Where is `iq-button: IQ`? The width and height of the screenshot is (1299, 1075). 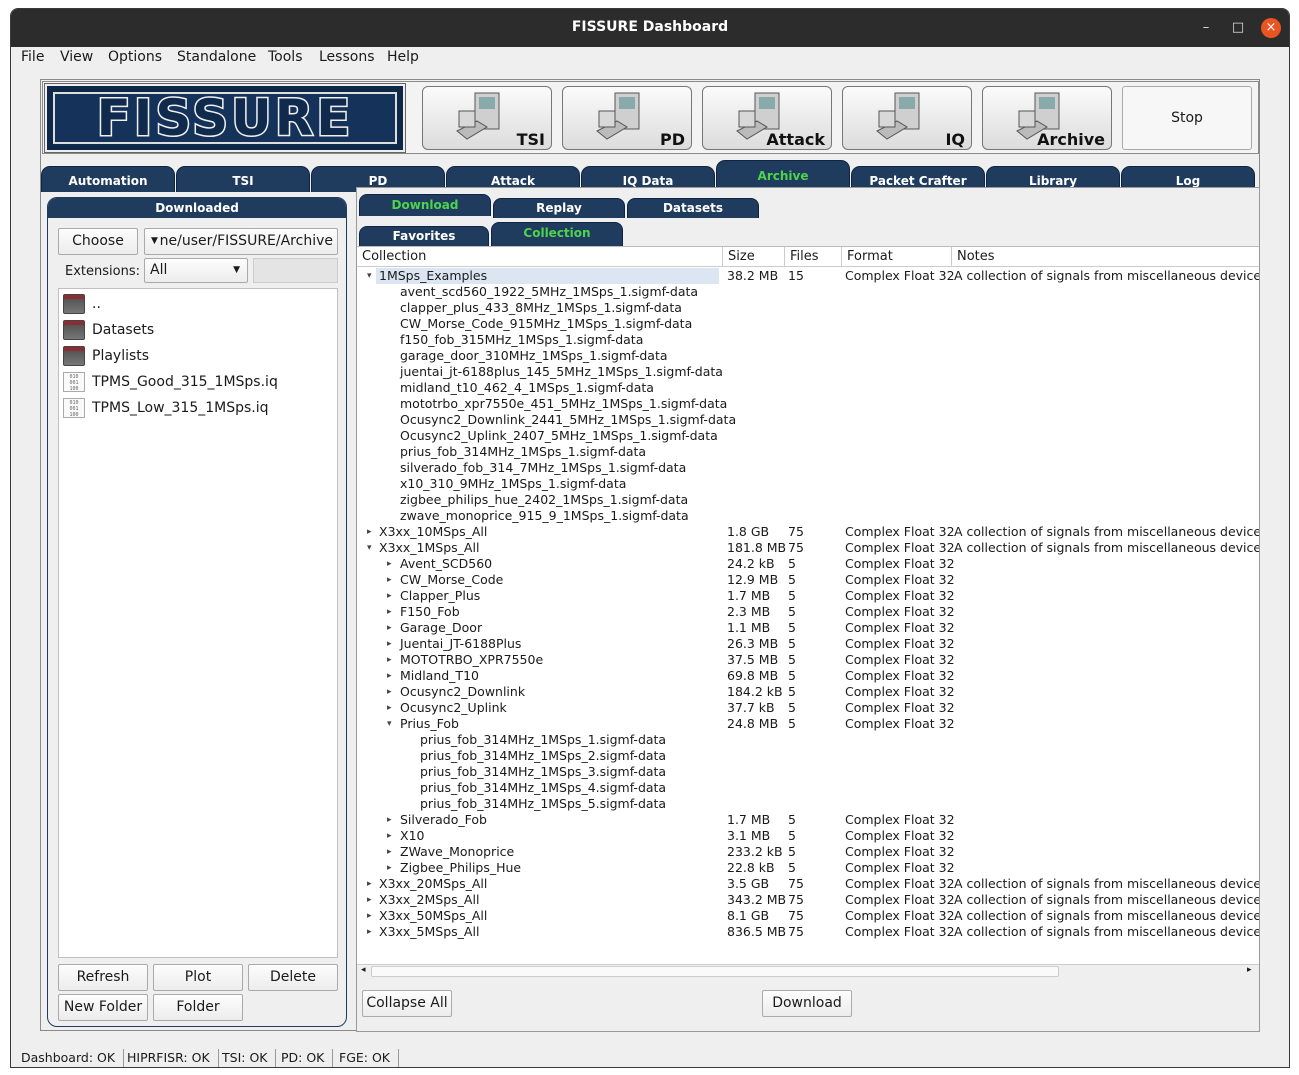
iq-button: IQ is located at coordinates (907, 118).